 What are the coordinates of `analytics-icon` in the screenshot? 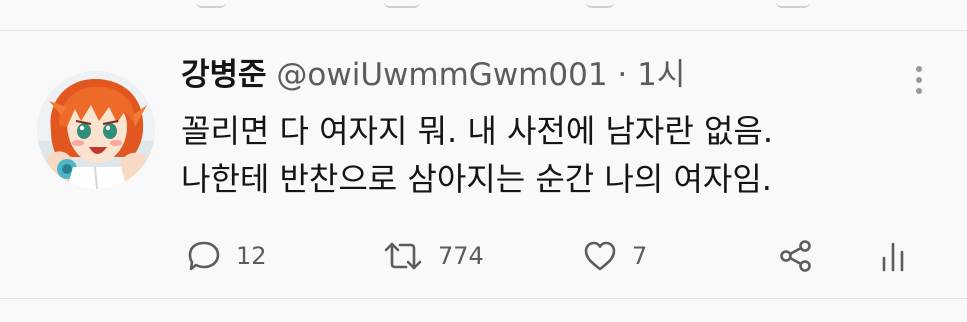 It's located at (893, 257).